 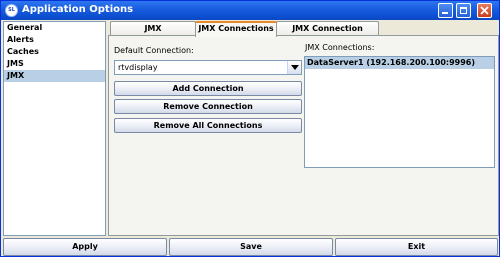 I want to click on apply-button: Apply, so click(x=85, y=247).